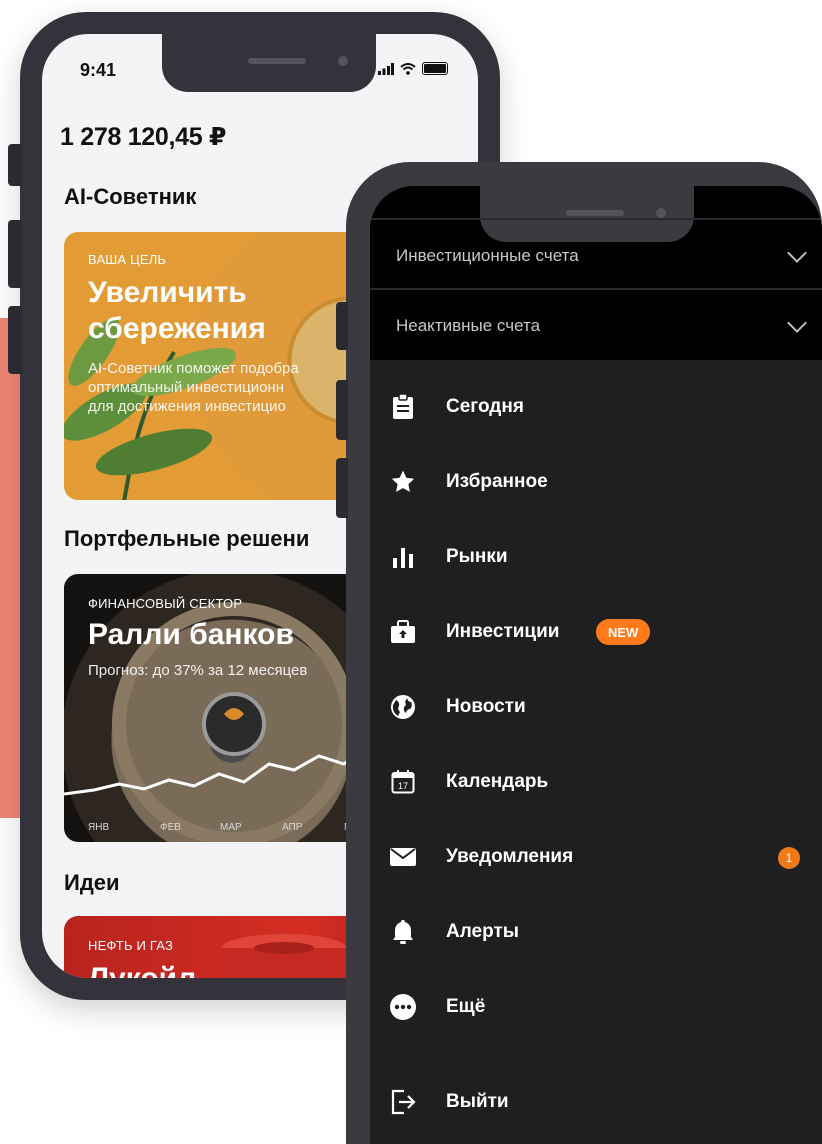 This screenshot has width=822, height=1144. What do you see at coordinates (596, 326) in the screenshot?
I see `accounts-inactive-row: Неактивные счета` at bounding box center [596, 326].